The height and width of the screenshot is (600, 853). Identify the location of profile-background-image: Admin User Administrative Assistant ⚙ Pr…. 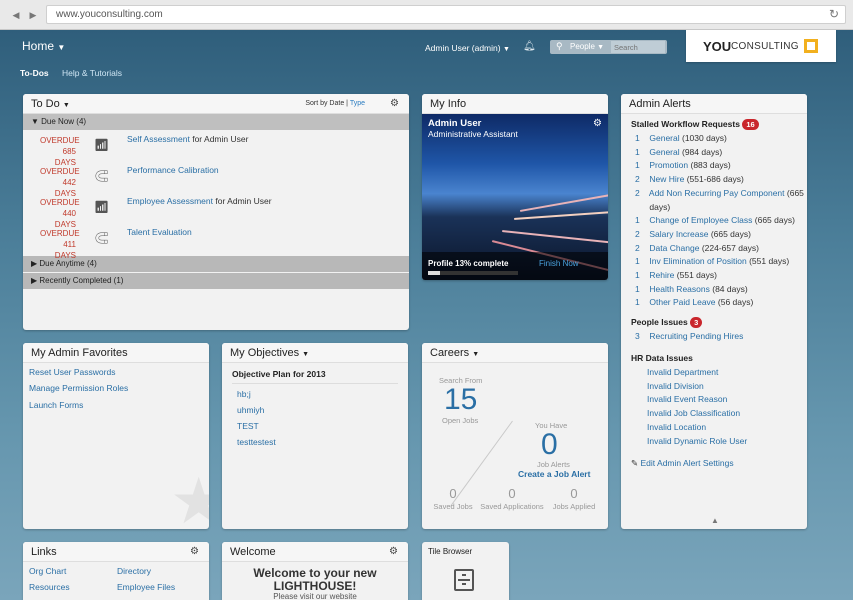
(515, 197).